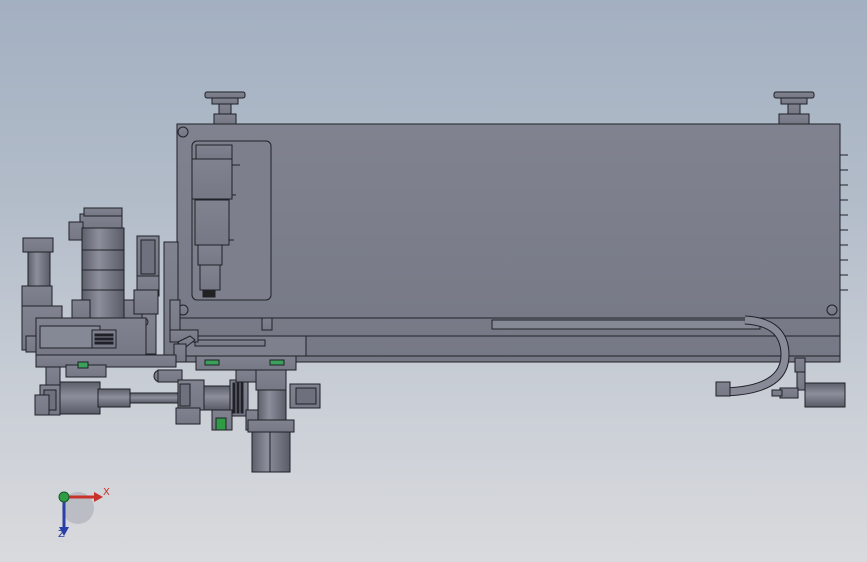 Image resolution: width=867 pixels, height=562 pixels. Describe the element at coordinates (80, 513) in the screenshot. I see `coordinate-triad-icon` at that location.